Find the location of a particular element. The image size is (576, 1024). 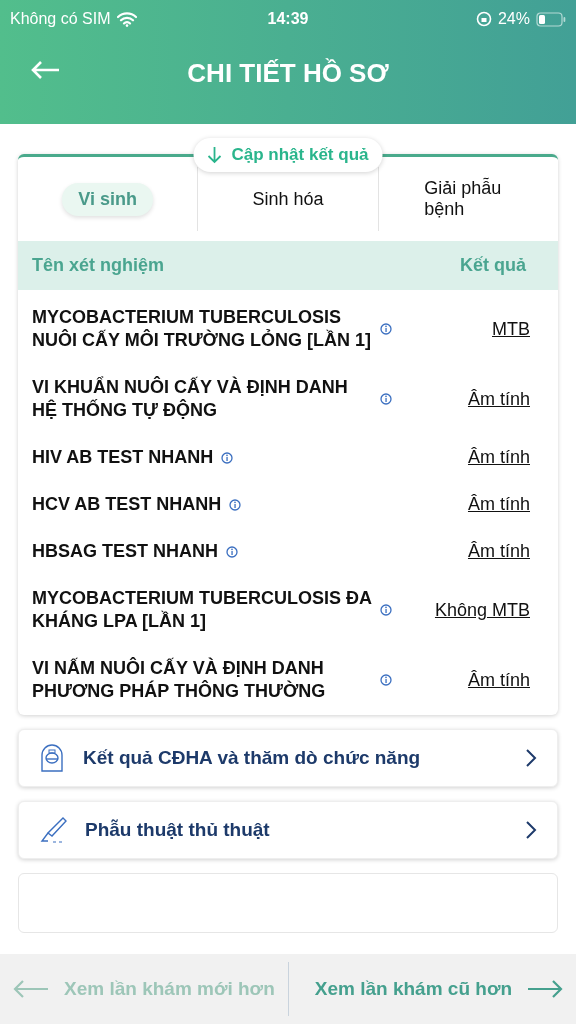

scanner-icon is located at coordinates (52, 758).